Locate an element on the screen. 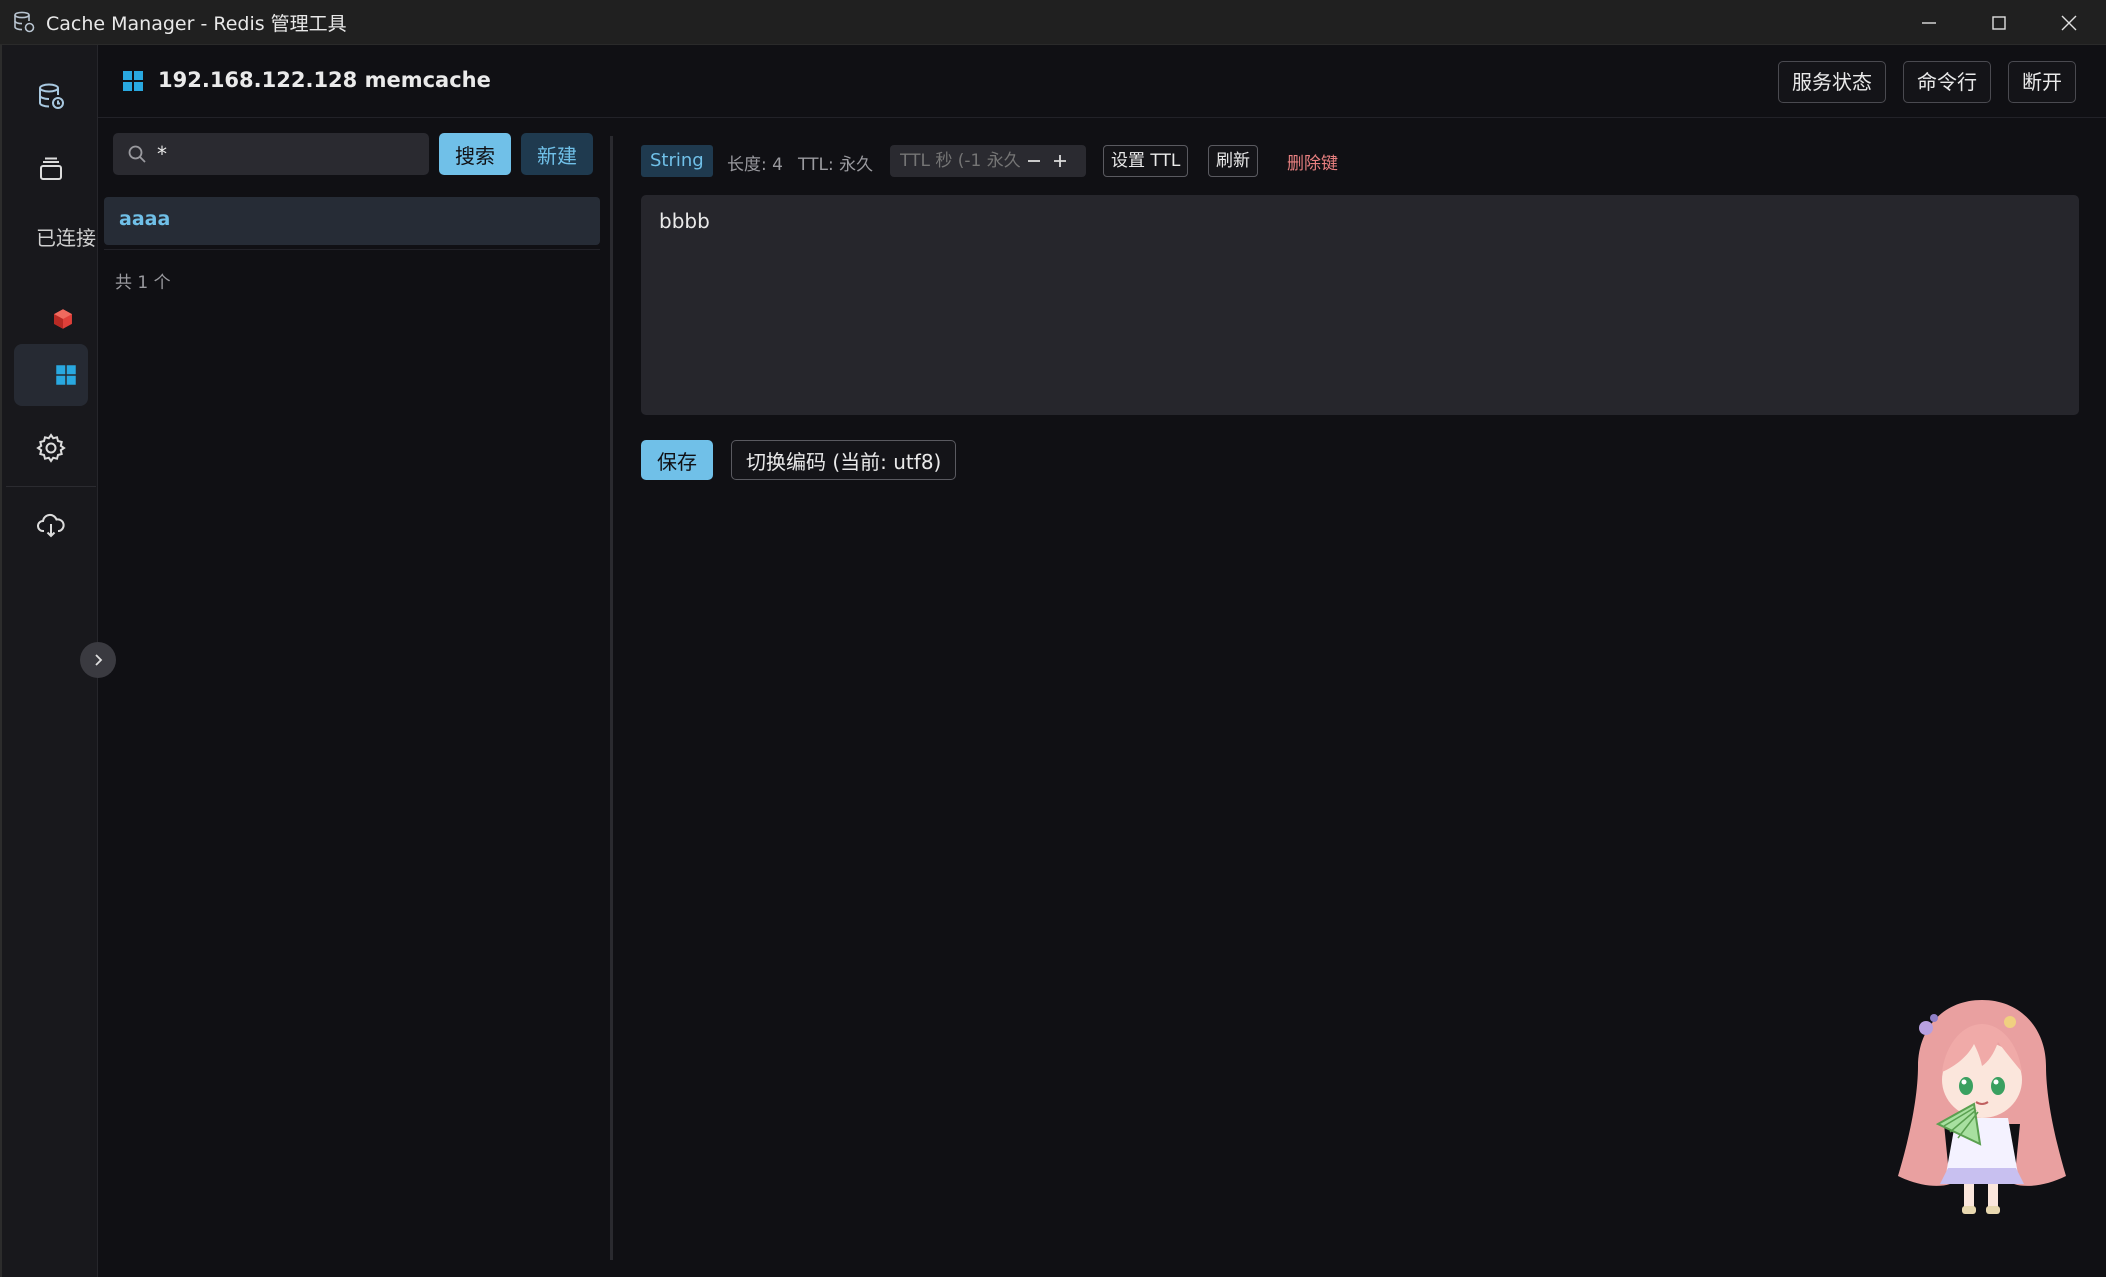 This screenshot has width=2106, height=1277. rail-app-logo is located at coordinates (51, 96).